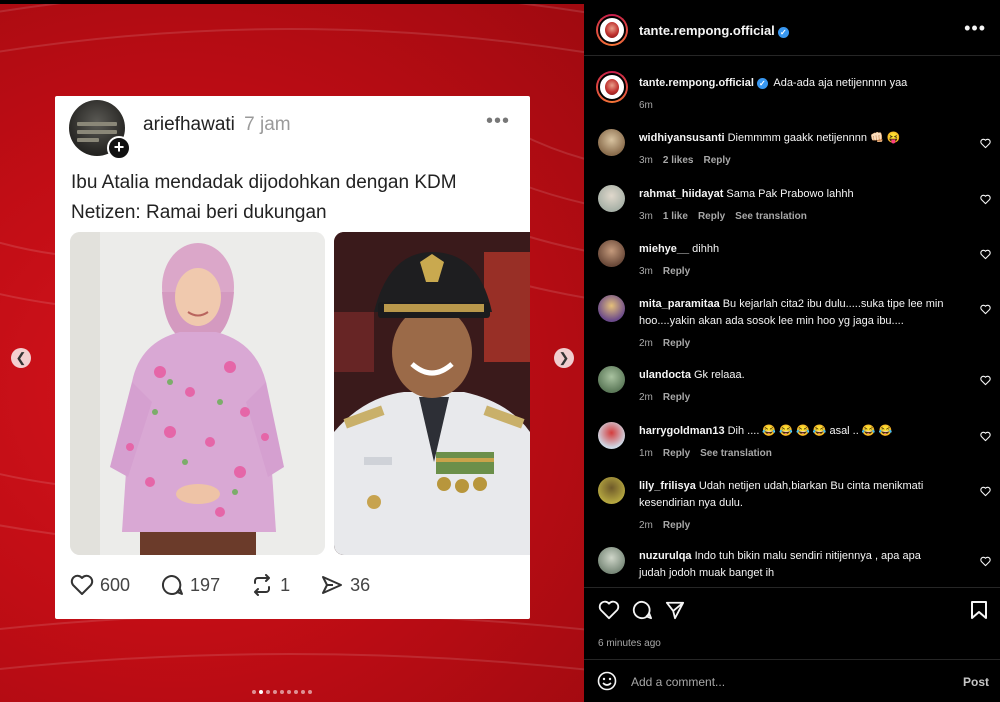 This screenshot has width=1000, height=702. Describe the element at coordinates (119, 148) in the screenshot. I see `follow-plus-icon: +` at that location.